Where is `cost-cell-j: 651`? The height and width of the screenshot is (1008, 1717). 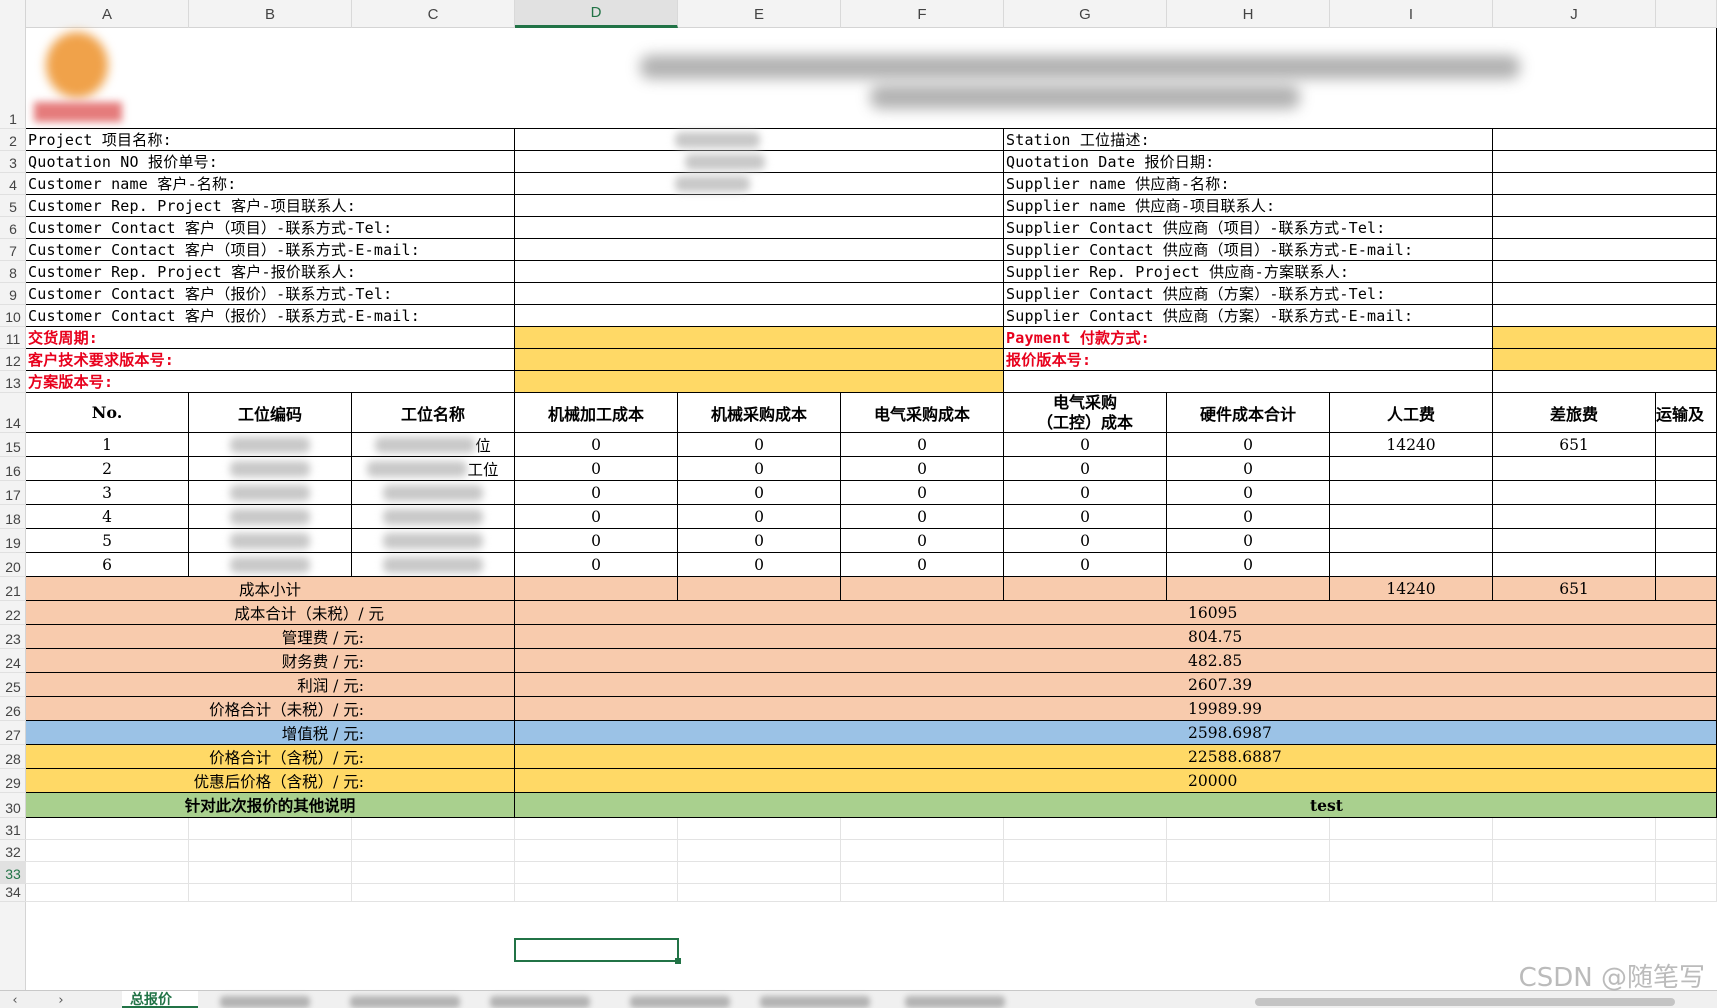 cost-cell-j: 651 is located at coordinates (1574, 445).